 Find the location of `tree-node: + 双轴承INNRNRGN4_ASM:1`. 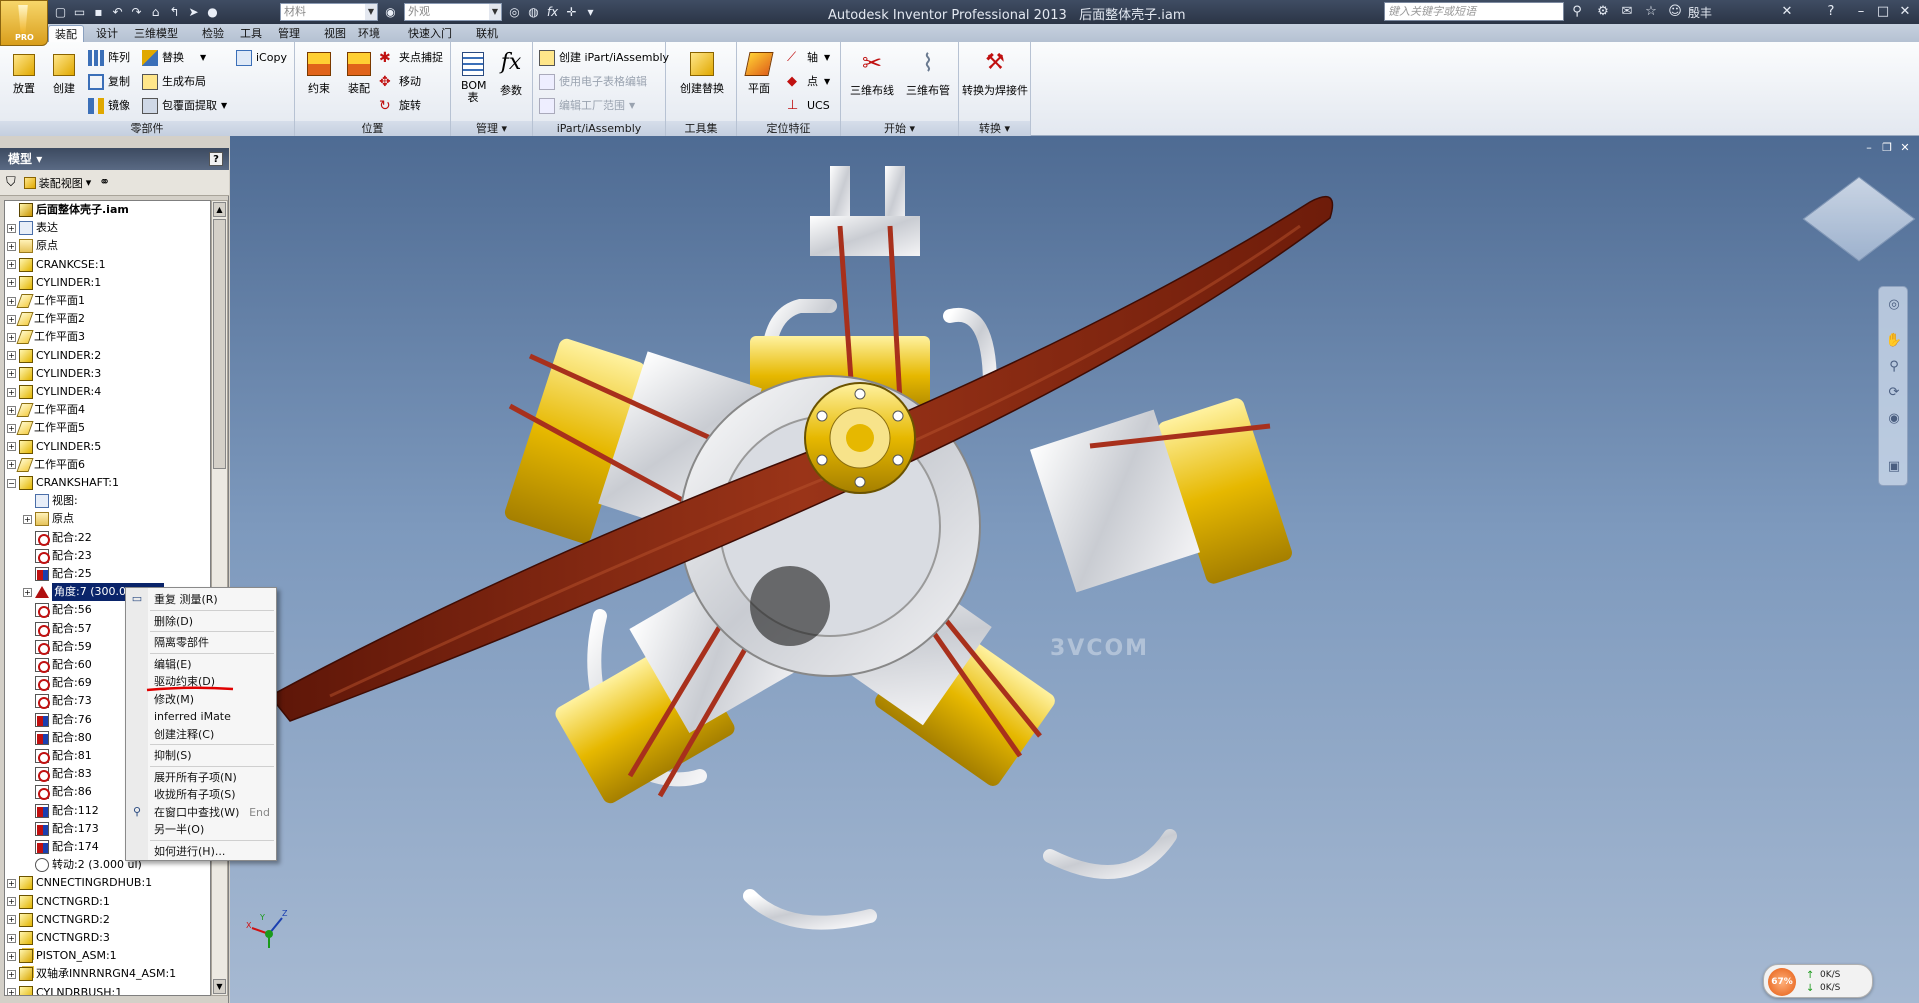

tree-node: + 双轴承INNRNRGN4_ASM:1 is located at coordinates (91, 974).